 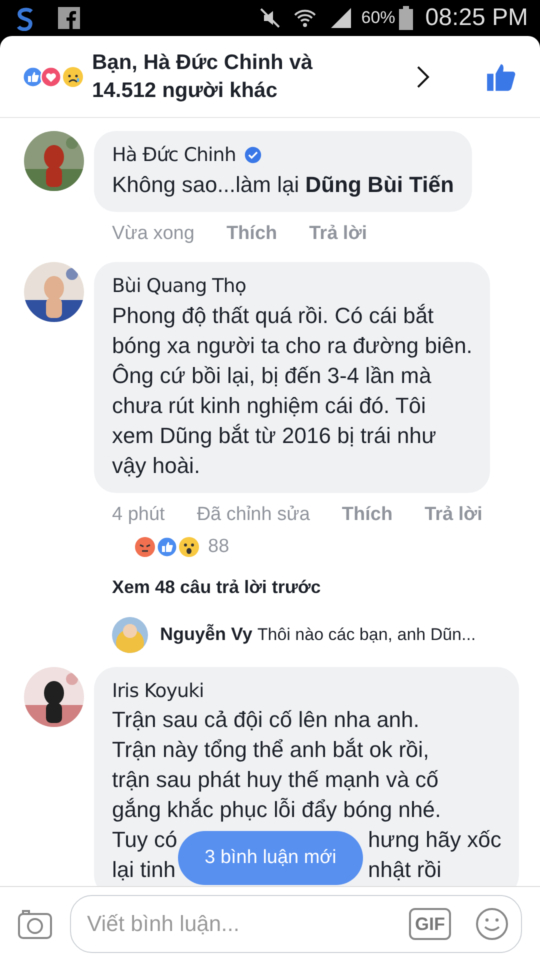 What do you see at coordinates (476, 18) in the screenshot?
I see `clock: 08:25 PM` at bounding box center [476, 18].